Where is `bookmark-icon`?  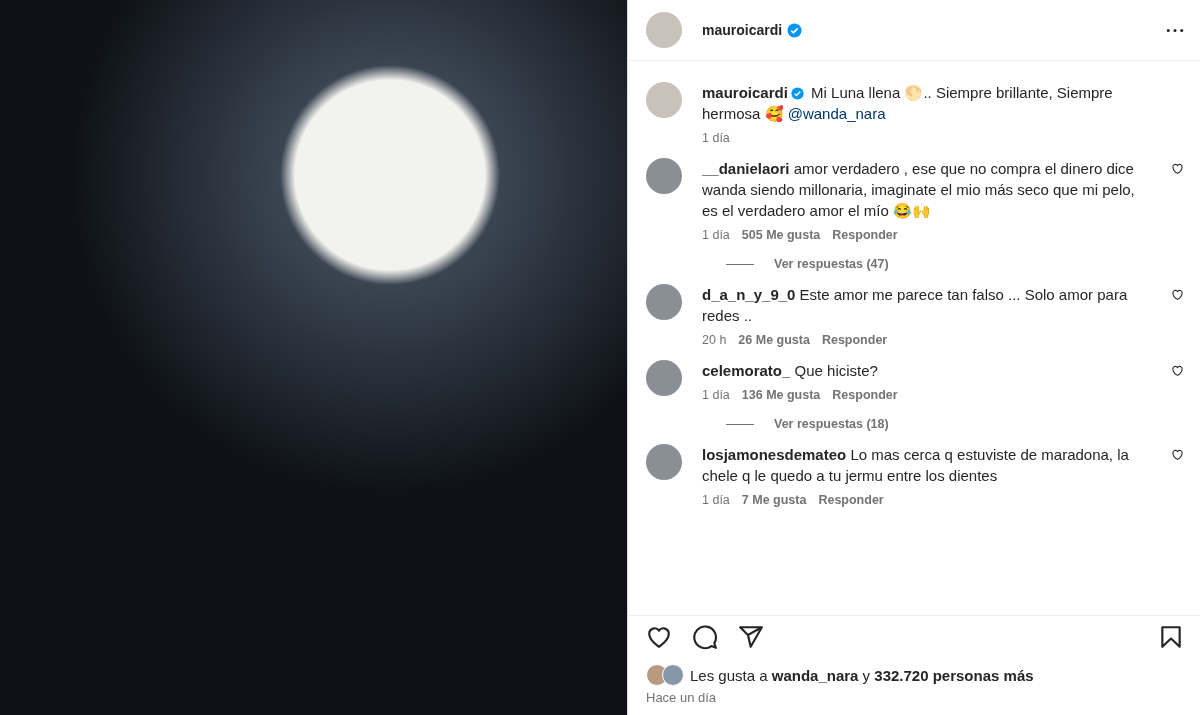
bookmark-icon is located at coordinates (1171, 637).